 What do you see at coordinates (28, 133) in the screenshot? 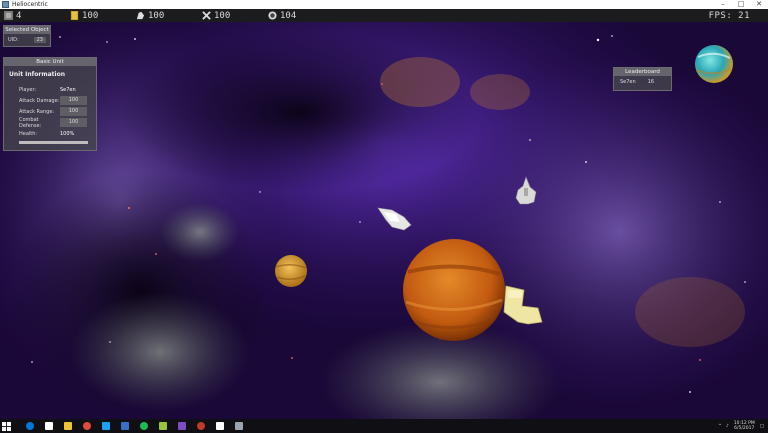
I see `health-label: Health:` at bounding box center [28, 133].